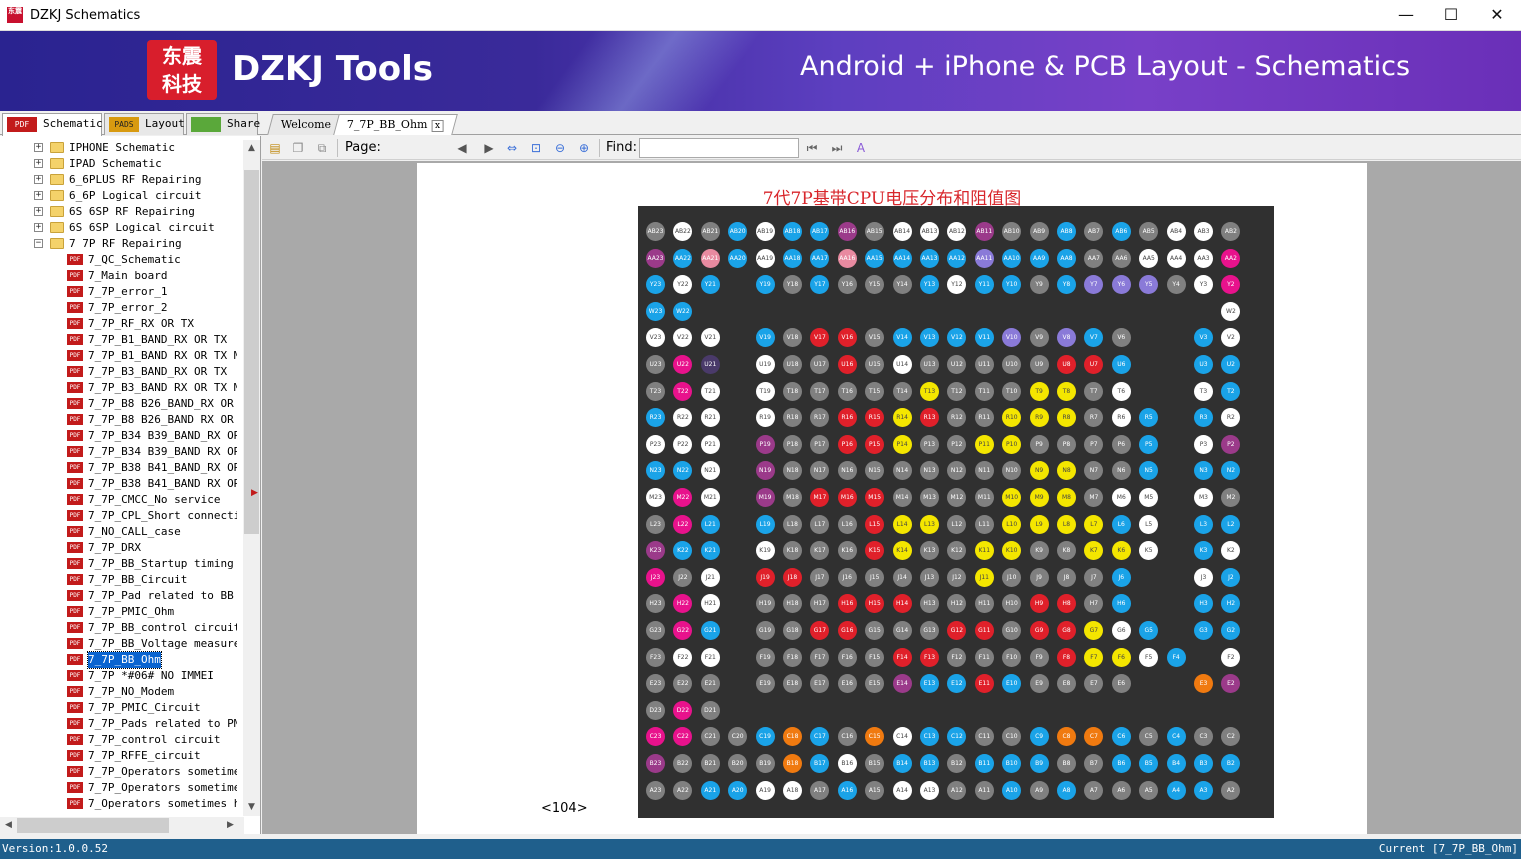 Image resolution: width=1521 pixels, height=859 pixels. Describe the element at coordinates (118, 340) in the screenshot. I see `tree-file: PDF 7_7P_B1_BAND_RX OR TX` at that location.